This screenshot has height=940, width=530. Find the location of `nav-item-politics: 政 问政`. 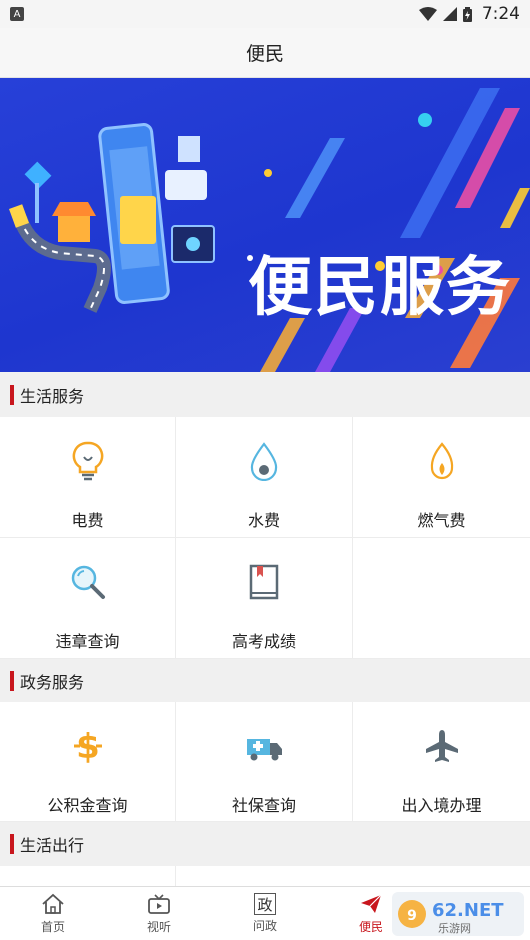

nav-item-politics: 政 问政 is located at coordinates (265, 913).